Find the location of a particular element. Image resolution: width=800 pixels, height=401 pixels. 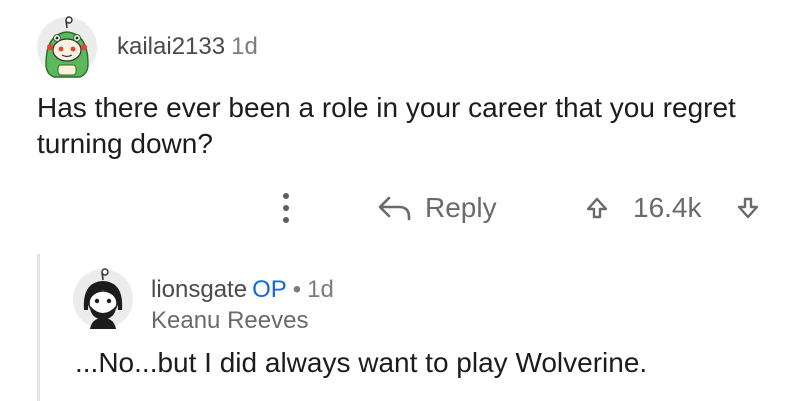

reply-label: Reply is located at coordinates (461, 207).